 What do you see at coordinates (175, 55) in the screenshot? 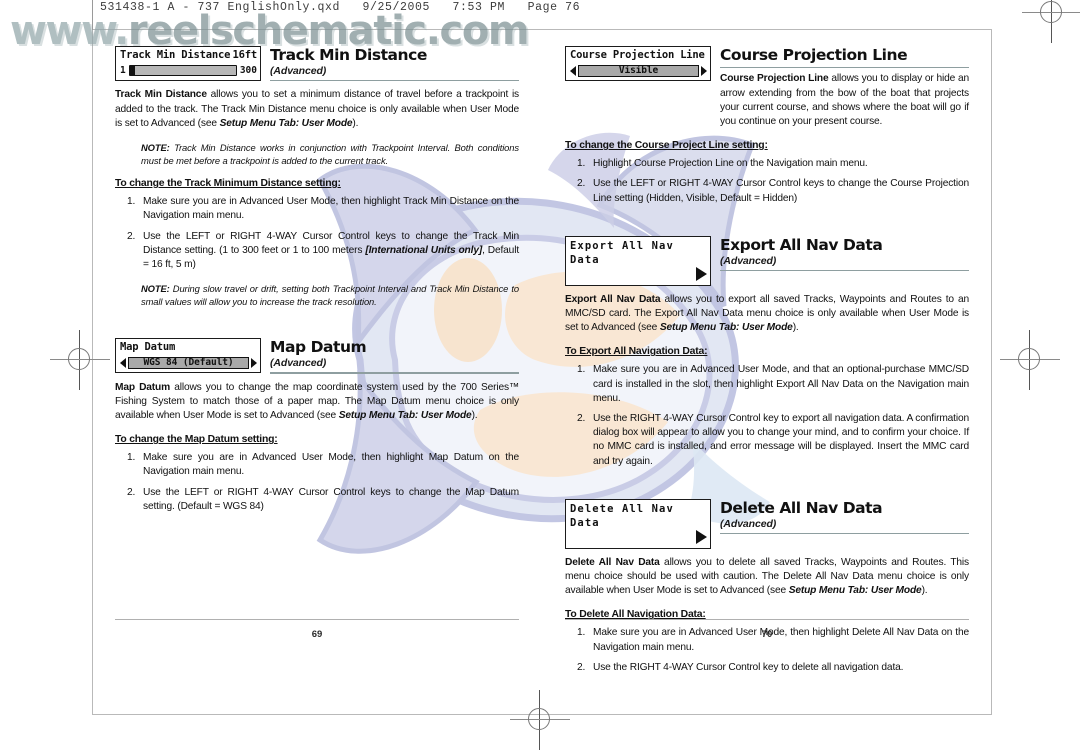
I see `lcd-label: Track Min Distance` at bounding box center [175, 55].